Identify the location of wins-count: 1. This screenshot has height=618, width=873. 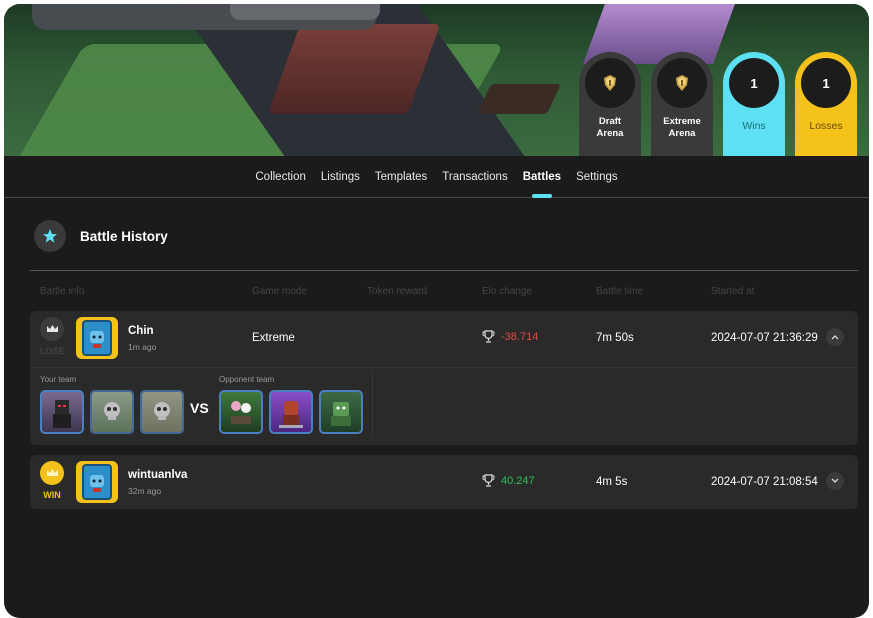
(754, 83).